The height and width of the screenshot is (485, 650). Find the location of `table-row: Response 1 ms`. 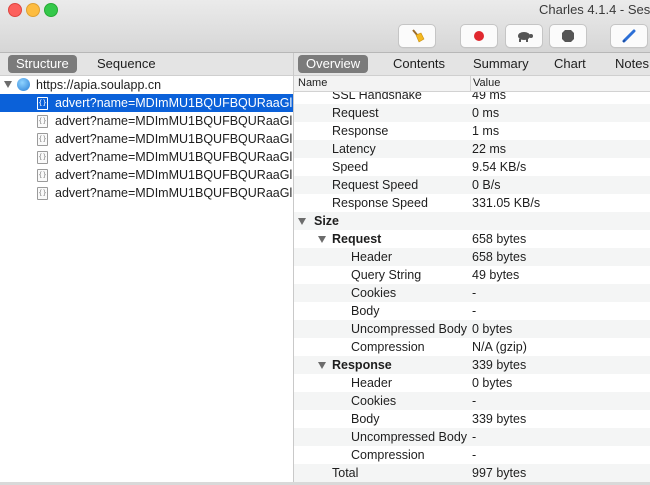

table-row: Response 1 ms is located at coordinates (472, 131).